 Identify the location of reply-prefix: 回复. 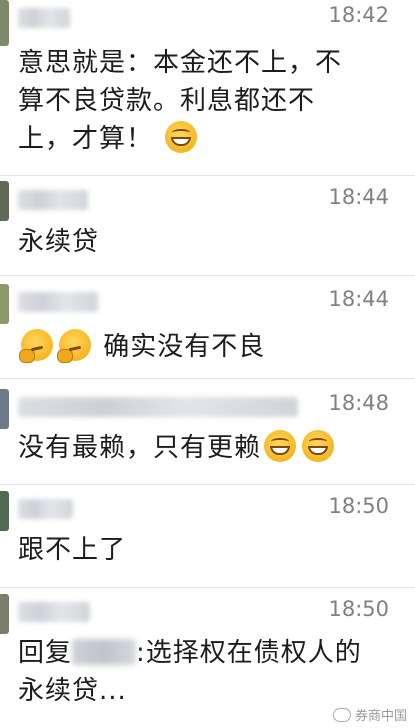
(45, 653).